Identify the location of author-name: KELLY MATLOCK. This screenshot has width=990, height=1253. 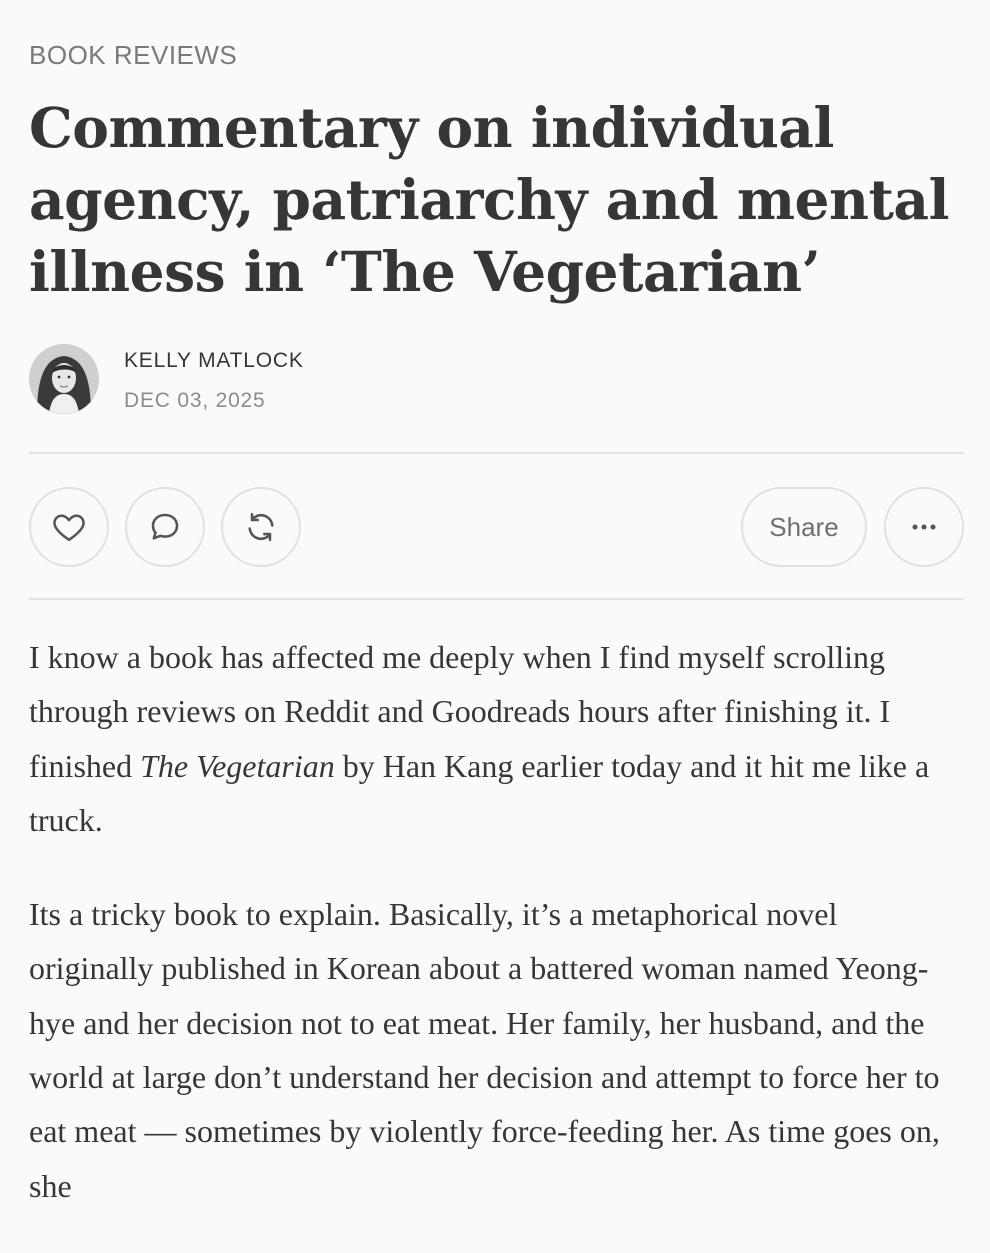
(214, 361).